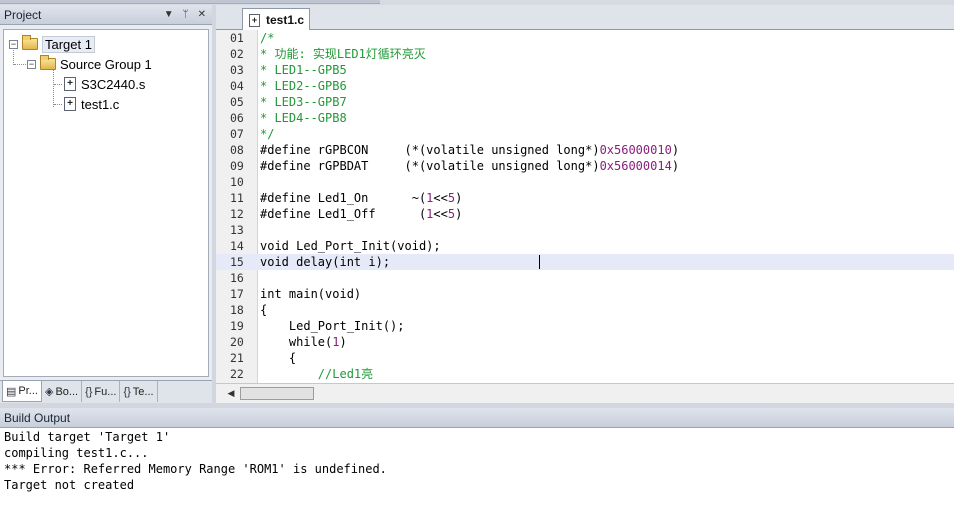  Describe the element at coordinates (303, 70) in the screenshot. I see `code-text: * LED1--GPB5` at that location.